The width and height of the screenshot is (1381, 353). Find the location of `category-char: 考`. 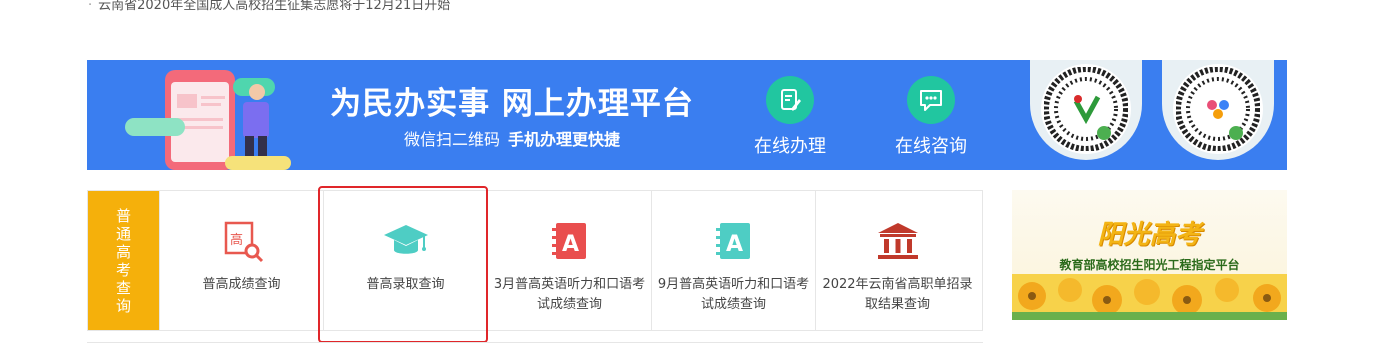

category-char: 考 is located at coordinates (123, 269).